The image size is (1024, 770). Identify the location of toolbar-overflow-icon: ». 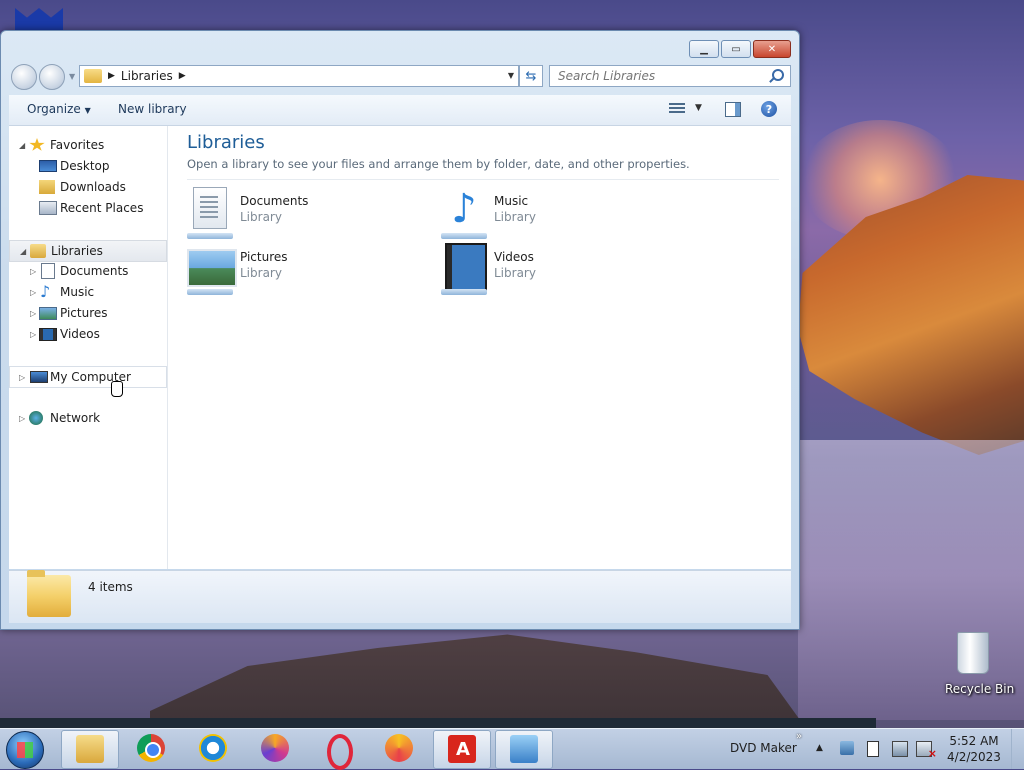
(799, 736).